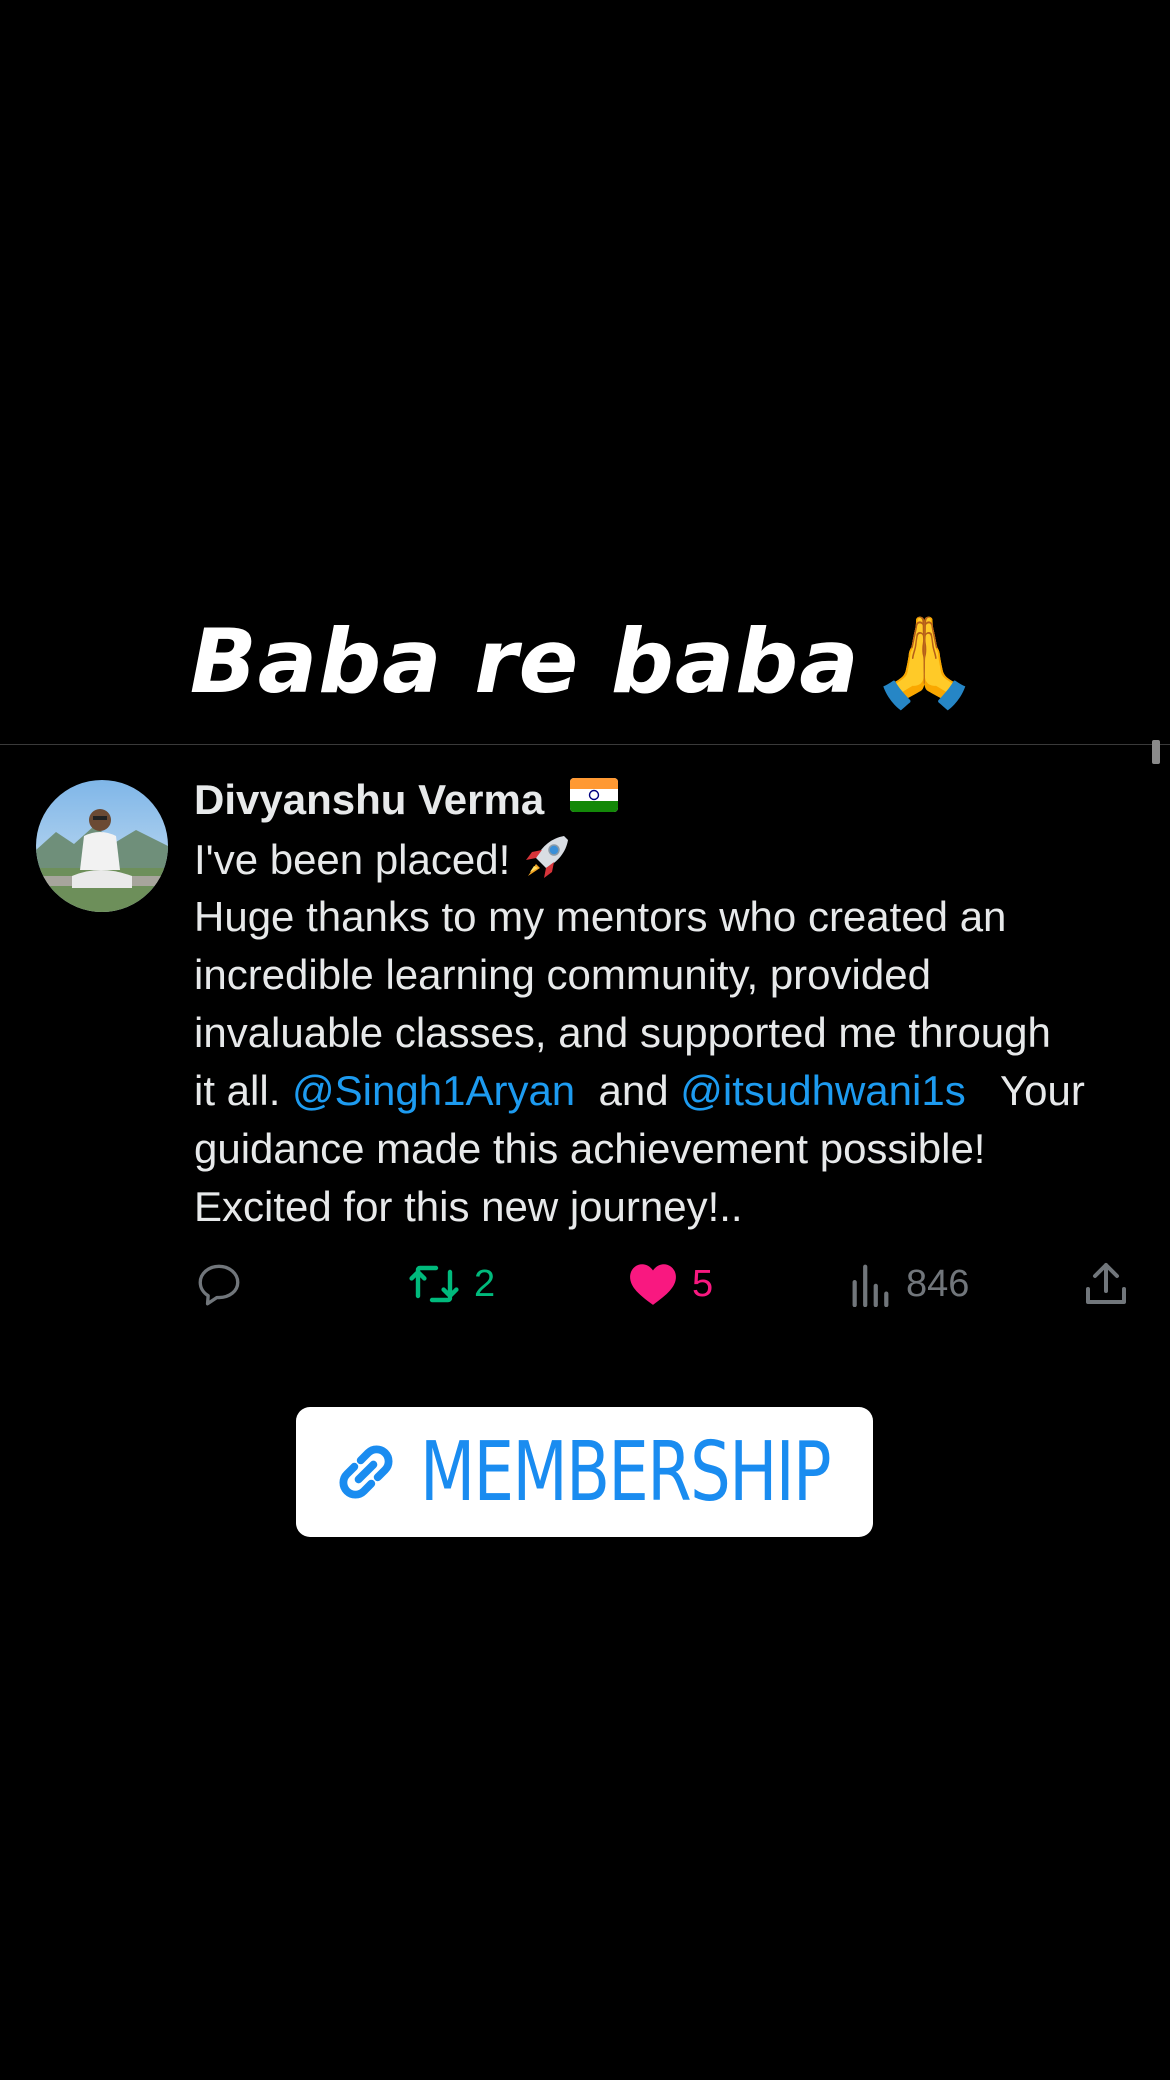  Describe the element at coordinates (653, 1284) in the screenshot. I see `heart-icon` at that location.